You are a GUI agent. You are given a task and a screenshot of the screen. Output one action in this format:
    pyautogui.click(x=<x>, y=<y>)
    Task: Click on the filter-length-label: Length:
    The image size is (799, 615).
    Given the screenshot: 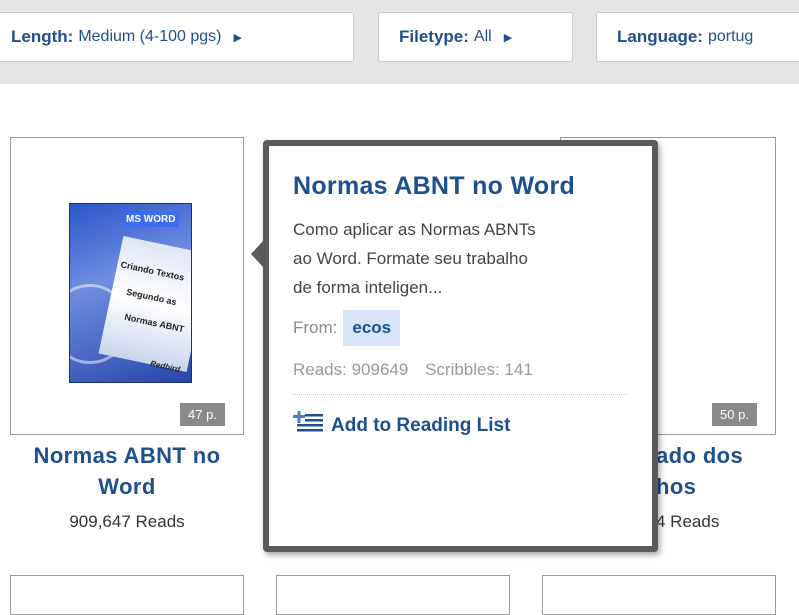 What is the action you would take?
    pyautogui.click(x=42, y=36)
    